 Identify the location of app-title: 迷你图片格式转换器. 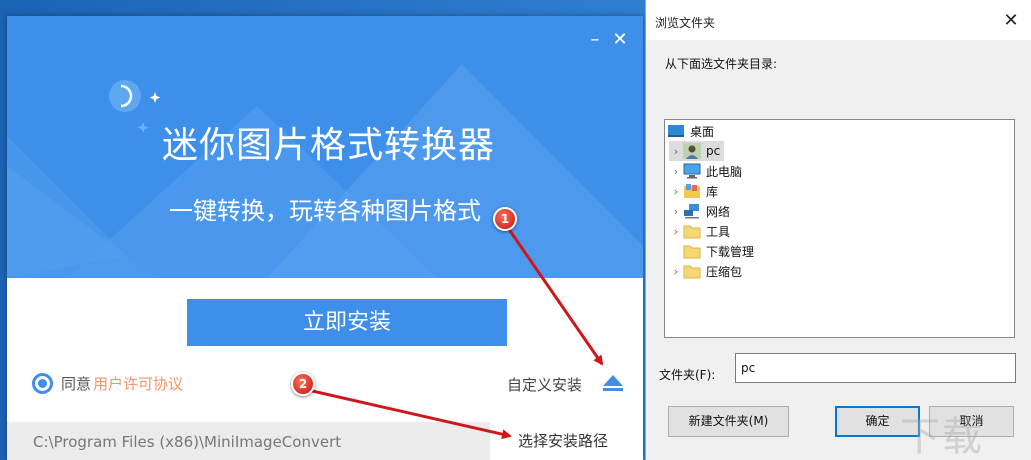
(329, 145).